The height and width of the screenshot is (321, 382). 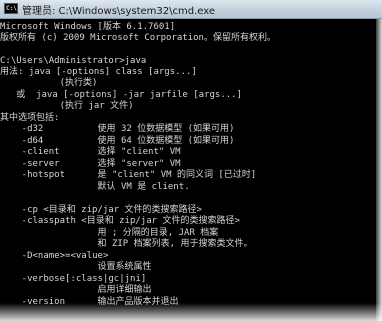 What do you see at coordinates (90, 164) in the screenshot?
I see `console-line: -server 选择 "server" VM` at bounding box center [90, 164].